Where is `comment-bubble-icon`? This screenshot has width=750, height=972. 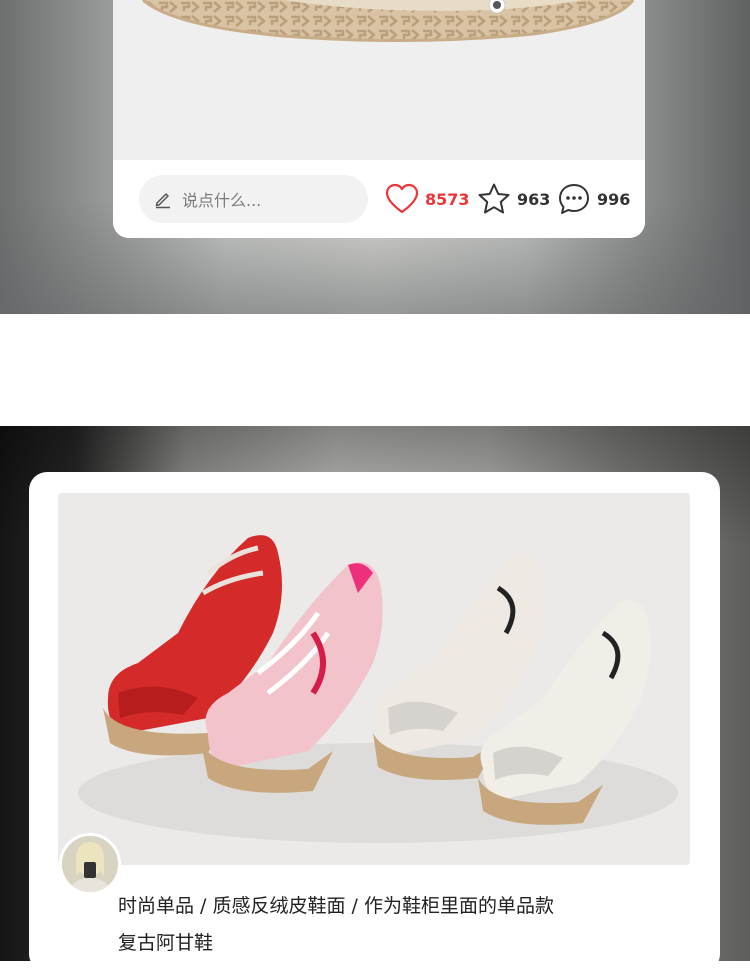 comment-bubble-icon is located at coordinates (574, 199).